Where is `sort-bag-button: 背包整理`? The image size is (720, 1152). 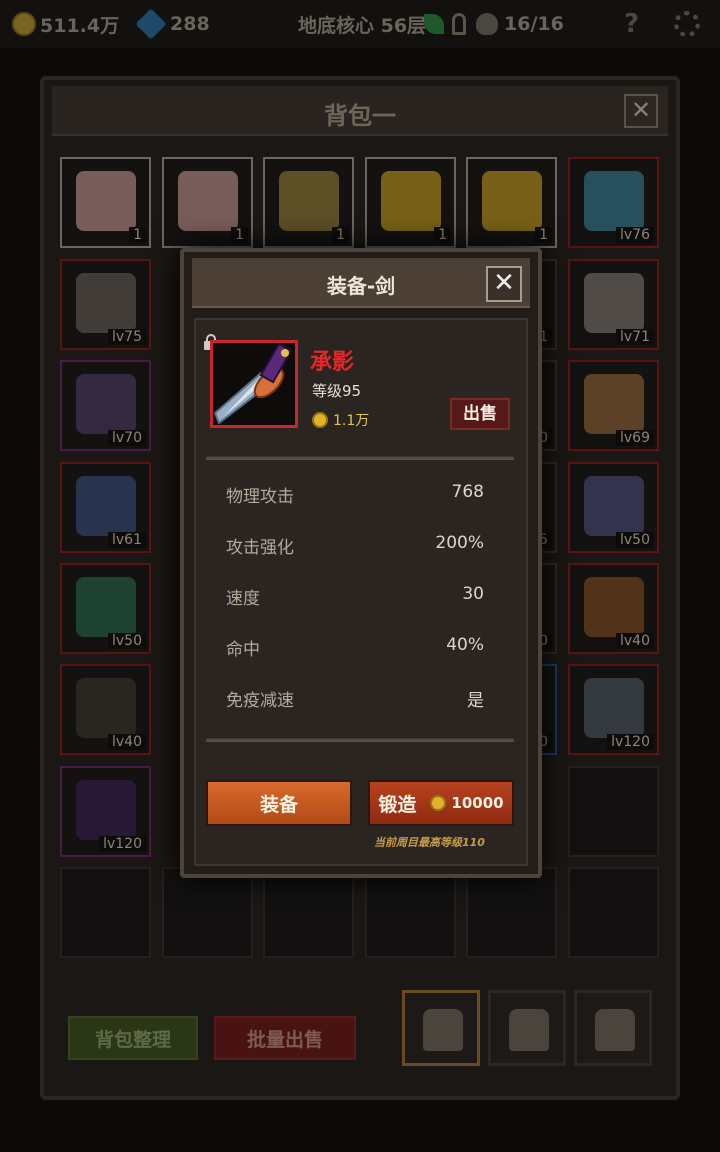
sort-bag-button: 背包整理 is located at coordinates (133, 1038).